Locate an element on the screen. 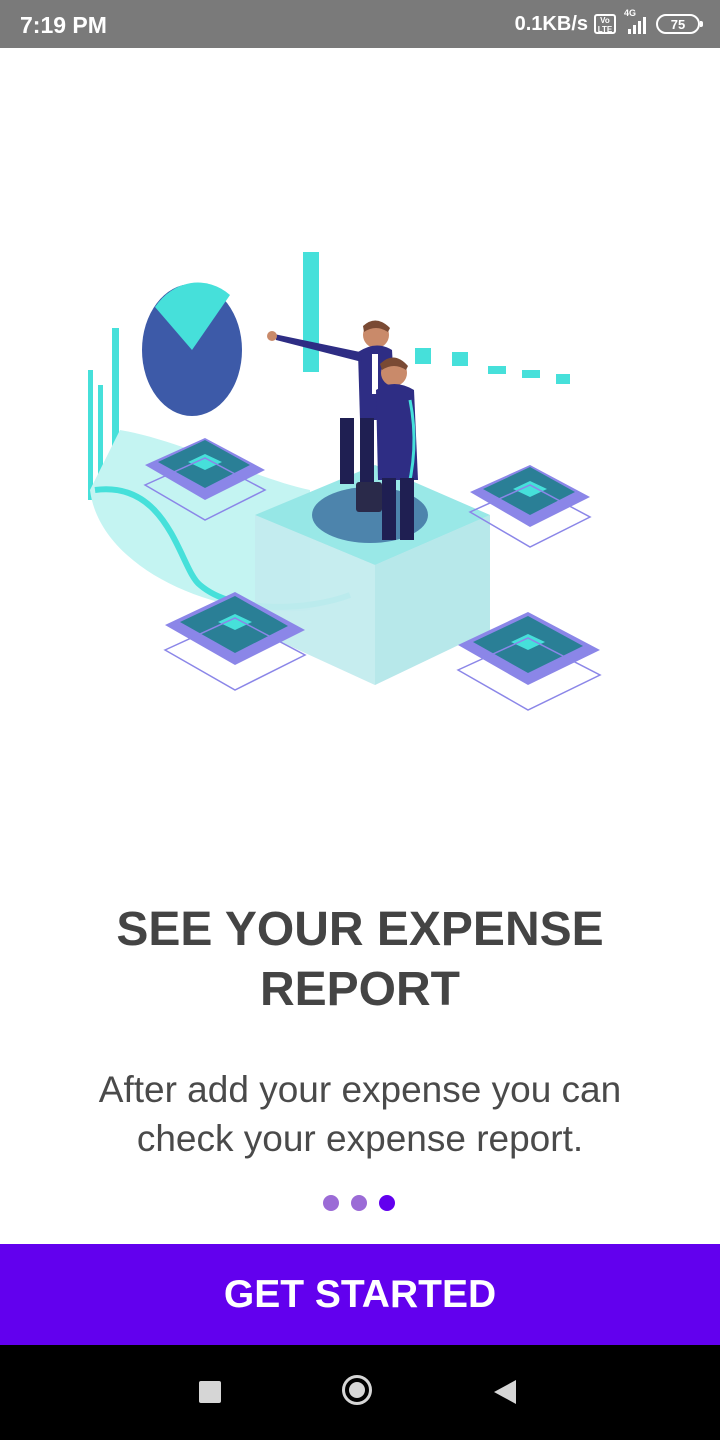  home-circle-icon is located at coordinates (357, 1390).